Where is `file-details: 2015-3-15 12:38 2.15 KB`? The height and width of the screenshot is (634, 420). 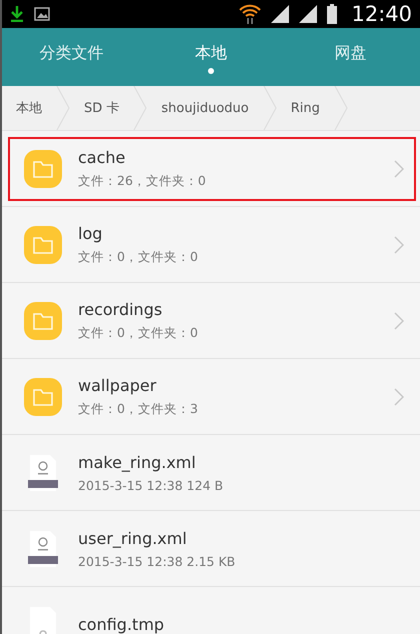 file-details: 2015-3-15 12:38 2.15 KB is located at coordinates (157, 561).